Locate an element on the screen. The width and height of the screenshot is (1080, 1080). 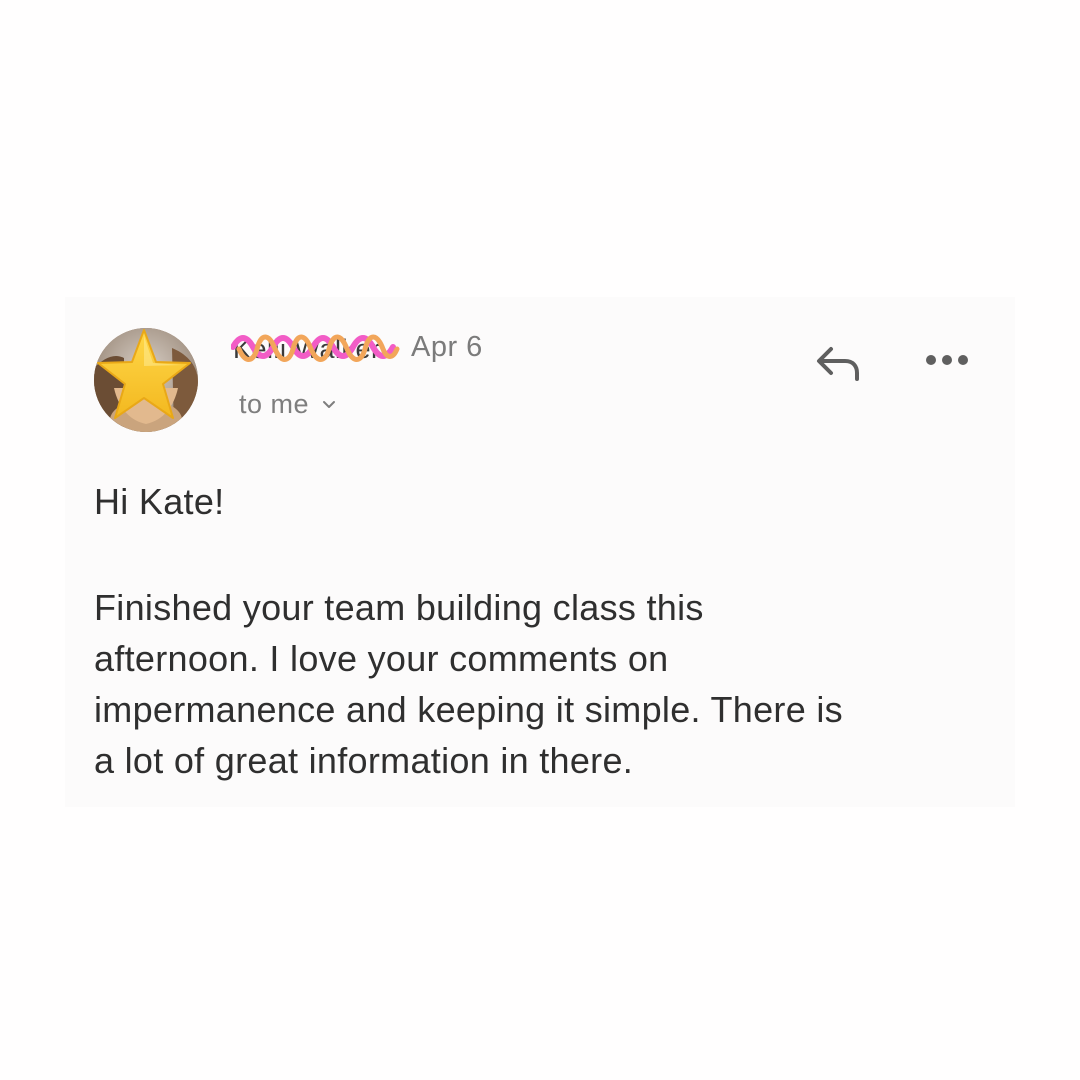
recipient-details-toggle: to me is located at coordinates (288, 404).